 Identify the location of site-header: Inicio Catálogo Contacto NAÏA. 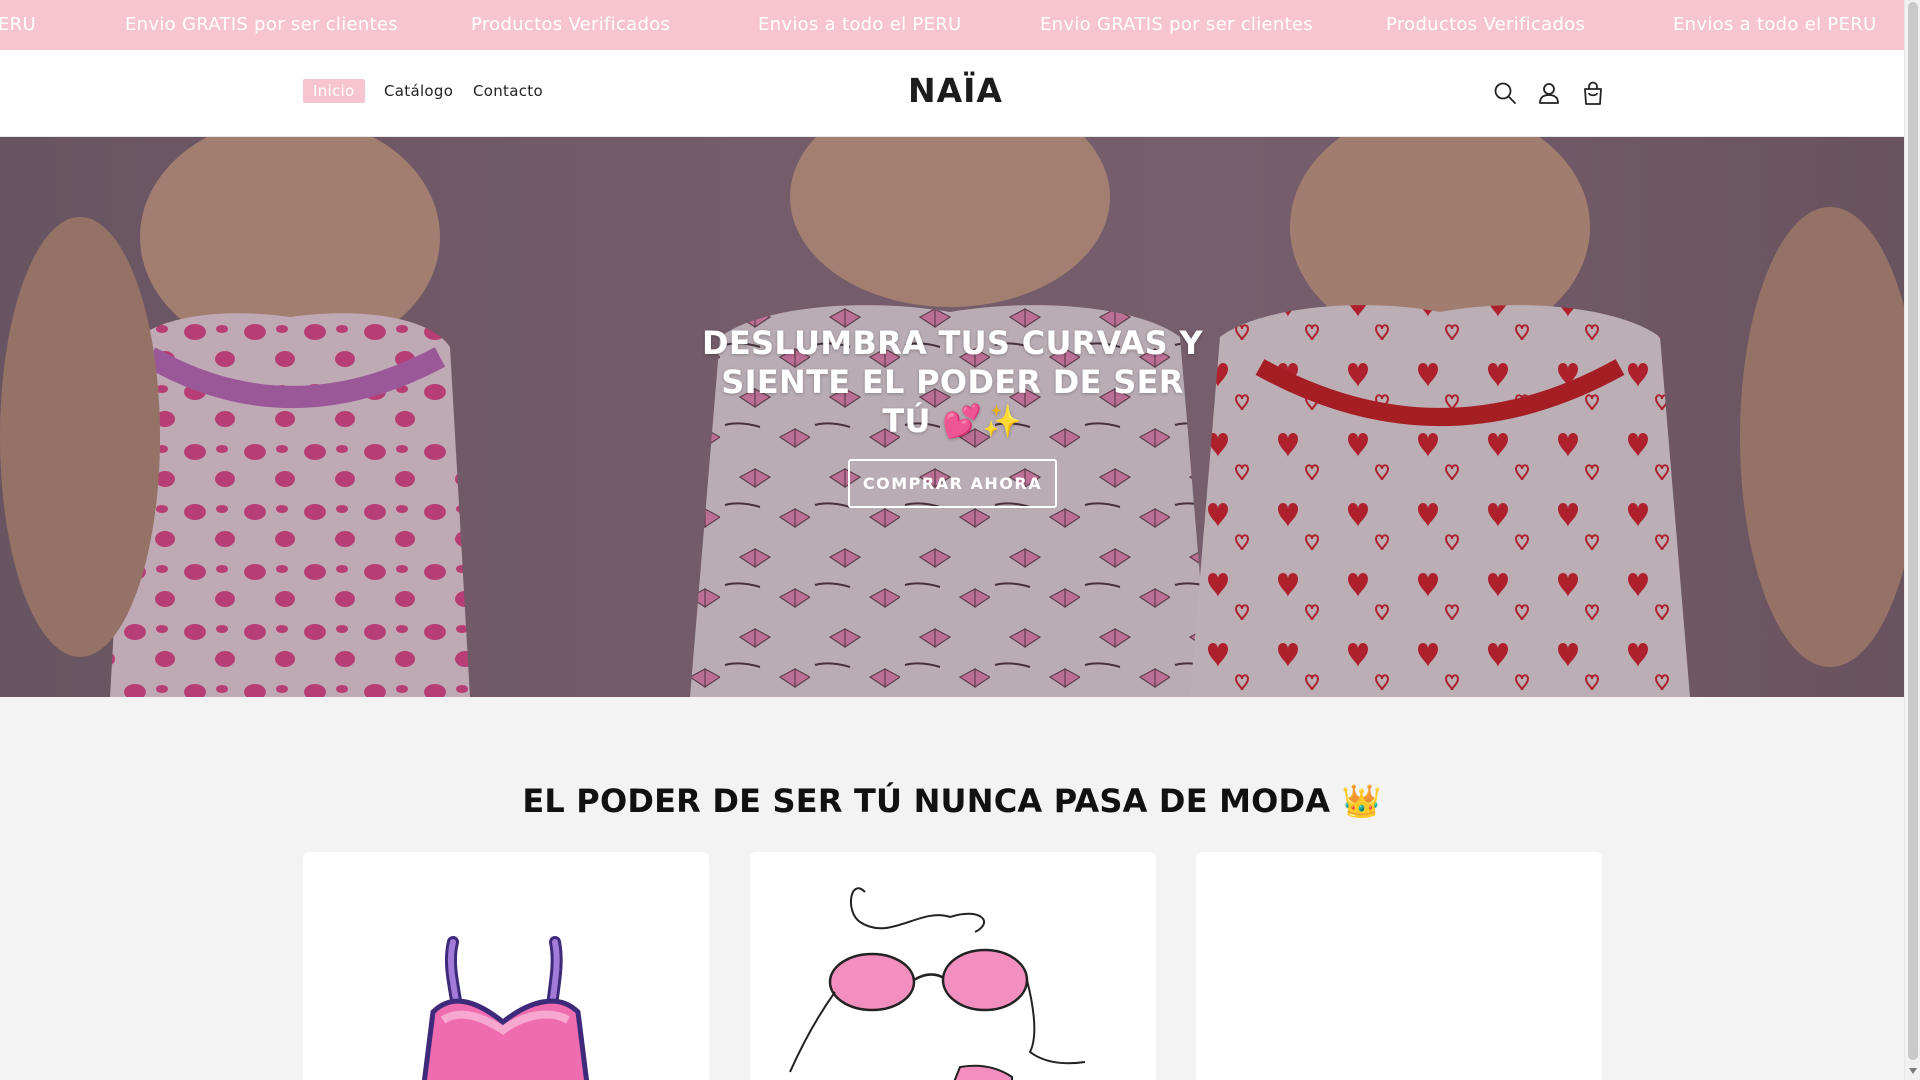
(952, 93).